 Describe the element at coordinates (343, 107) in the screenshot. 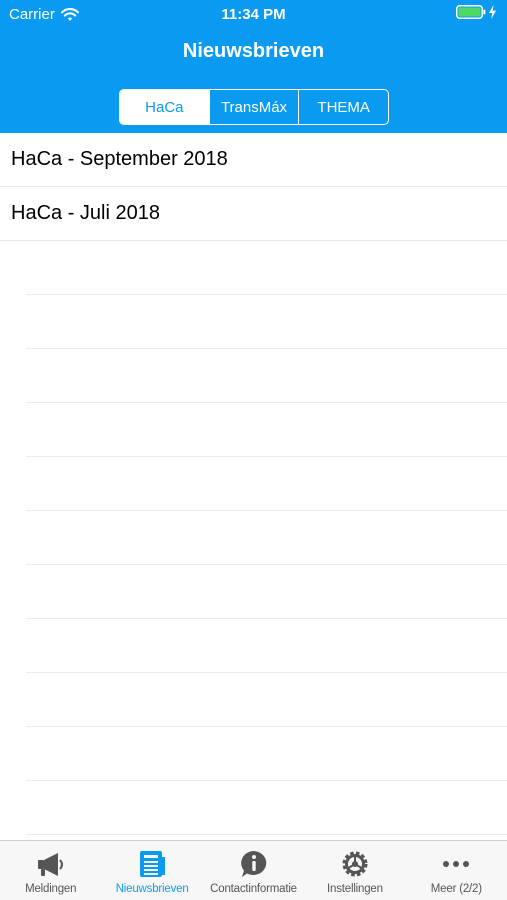

I see `segment-thema: THEMA` at that location.